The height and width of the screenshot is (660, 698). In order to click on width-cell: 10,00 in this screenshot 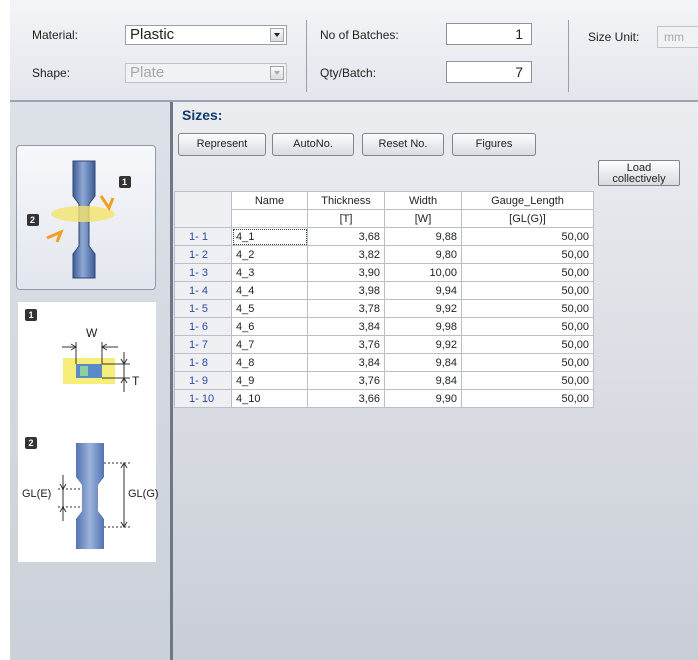, I will do `click(423, 272)`.